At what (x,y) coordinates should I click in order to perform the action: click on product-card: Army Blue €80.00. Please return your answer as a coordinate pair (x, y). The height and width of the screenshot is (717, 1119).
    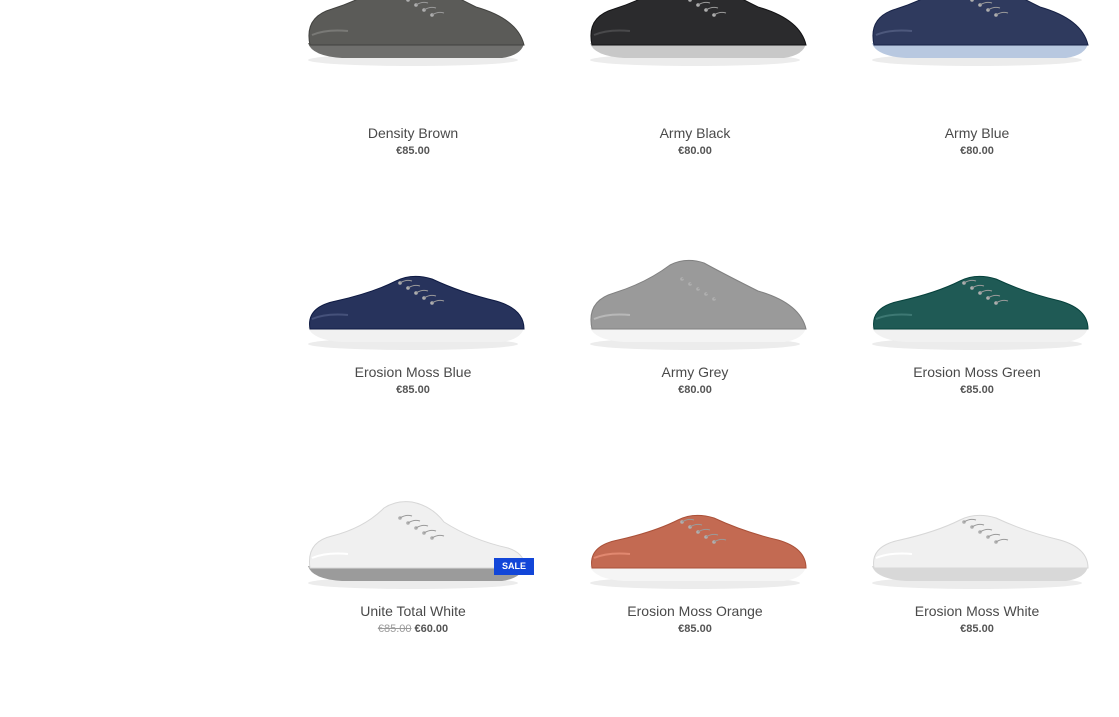
    Looking at the image, I should click on (977, 119).